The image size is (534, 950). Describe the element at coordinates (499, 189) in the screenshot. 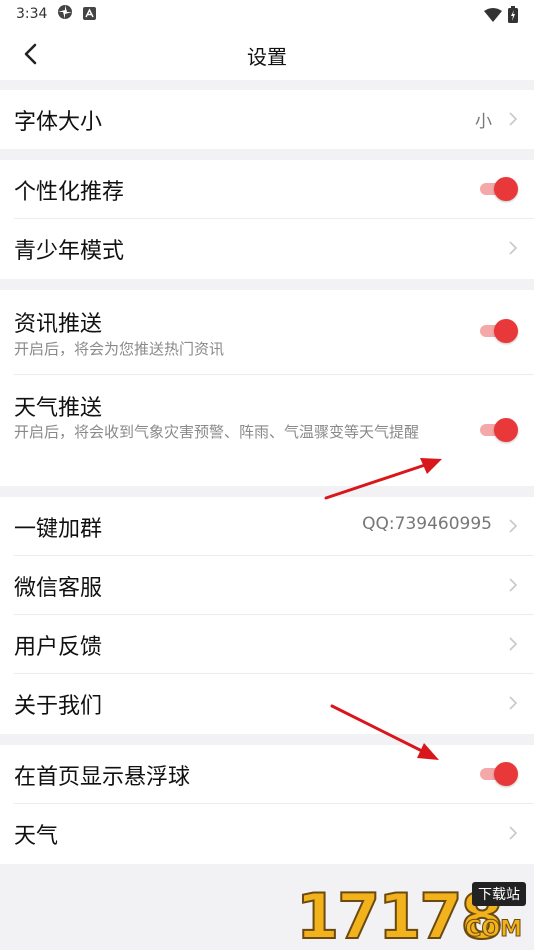

I see `personalized-recommendation-toggle` at that location.